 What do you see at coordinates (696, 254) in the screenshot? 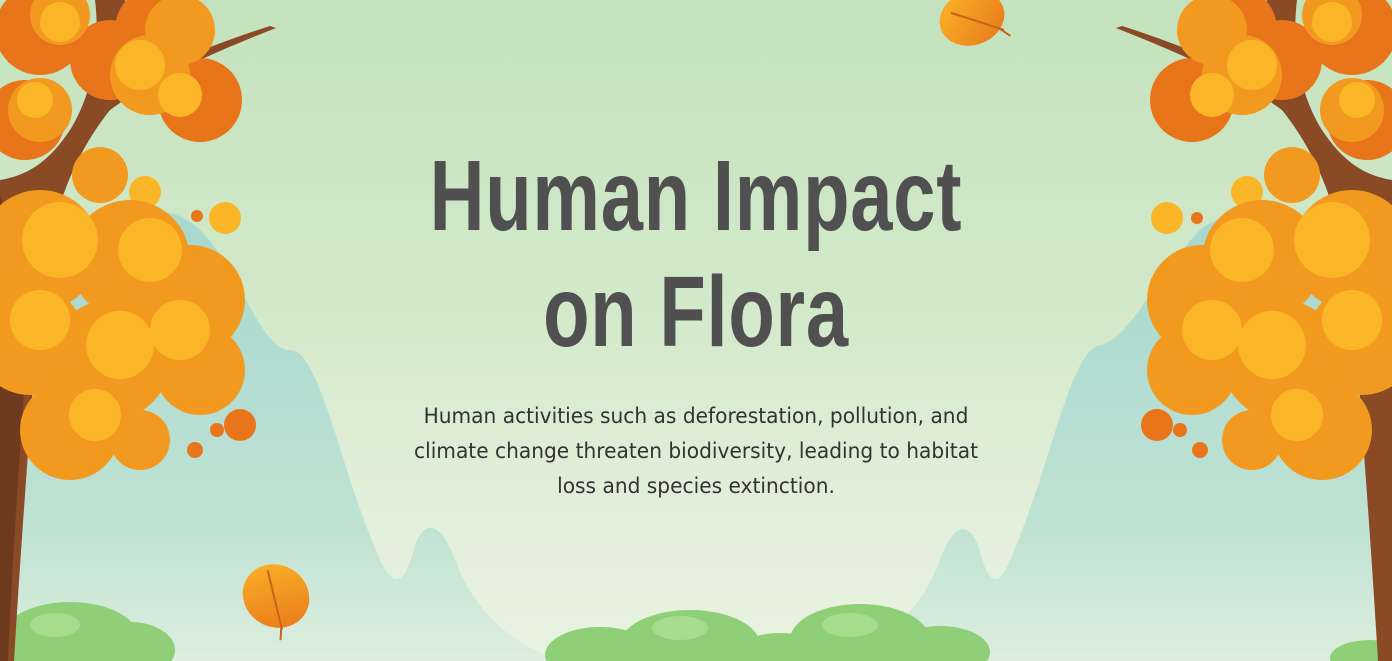
I see `slide-title: Human Impact on Flora` at bounding box center [696, 254].